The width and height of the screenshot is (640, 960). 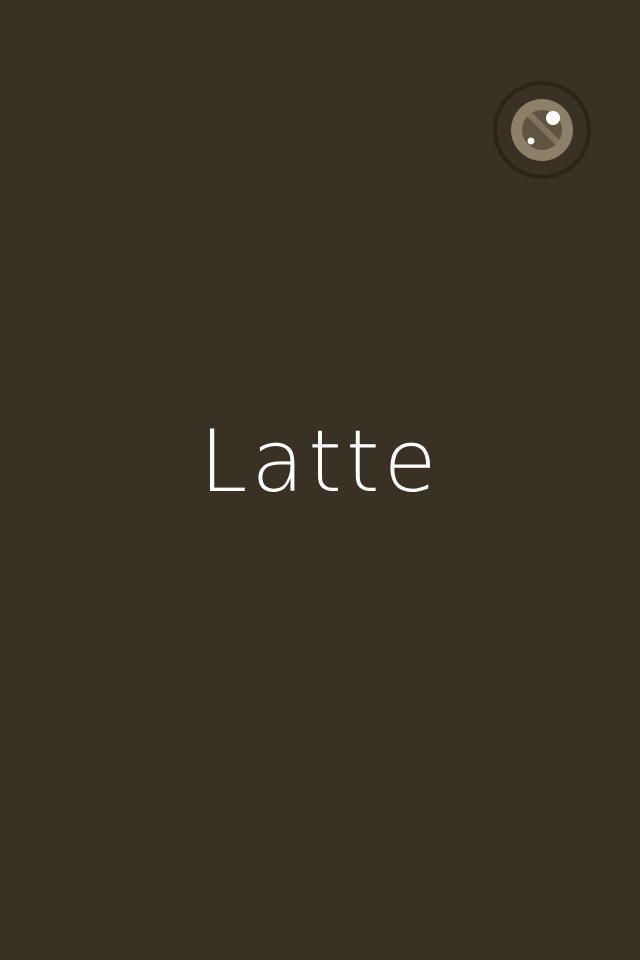 I want to click on camera-lens-button, so click(x=542, y=130).